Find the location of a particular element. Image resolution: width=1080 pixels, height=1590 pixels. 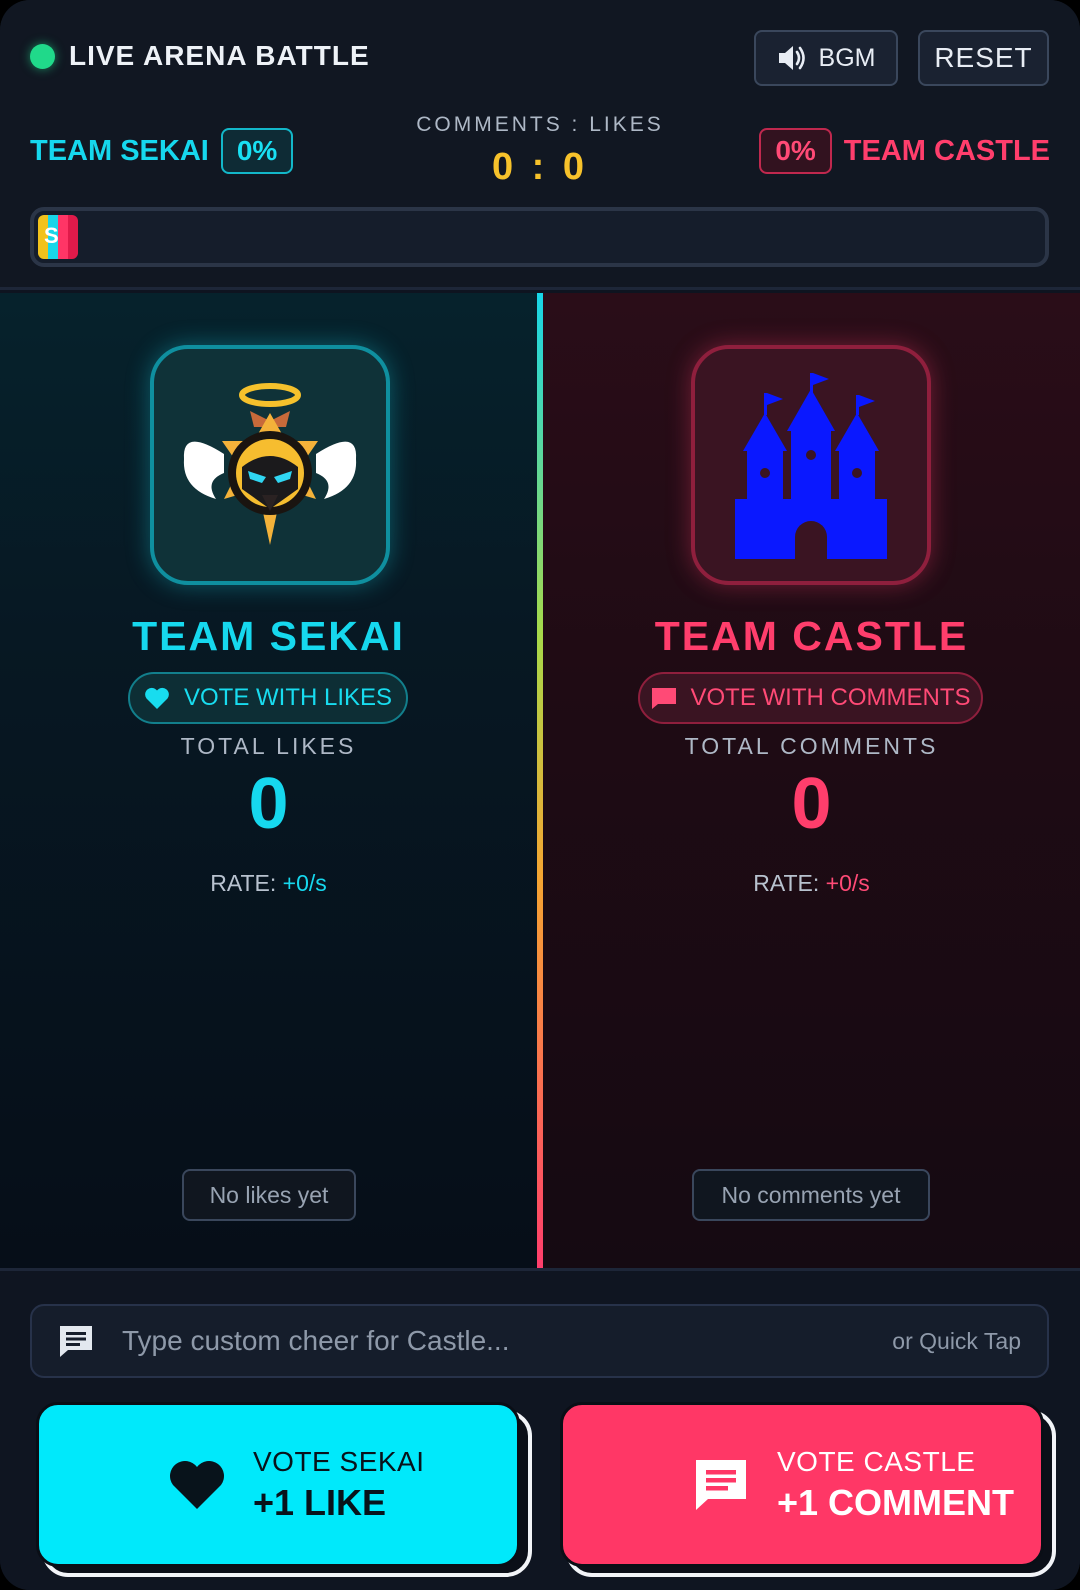

cheer-input-bar: or Quick Tap is located at coordinates (539, 1341).